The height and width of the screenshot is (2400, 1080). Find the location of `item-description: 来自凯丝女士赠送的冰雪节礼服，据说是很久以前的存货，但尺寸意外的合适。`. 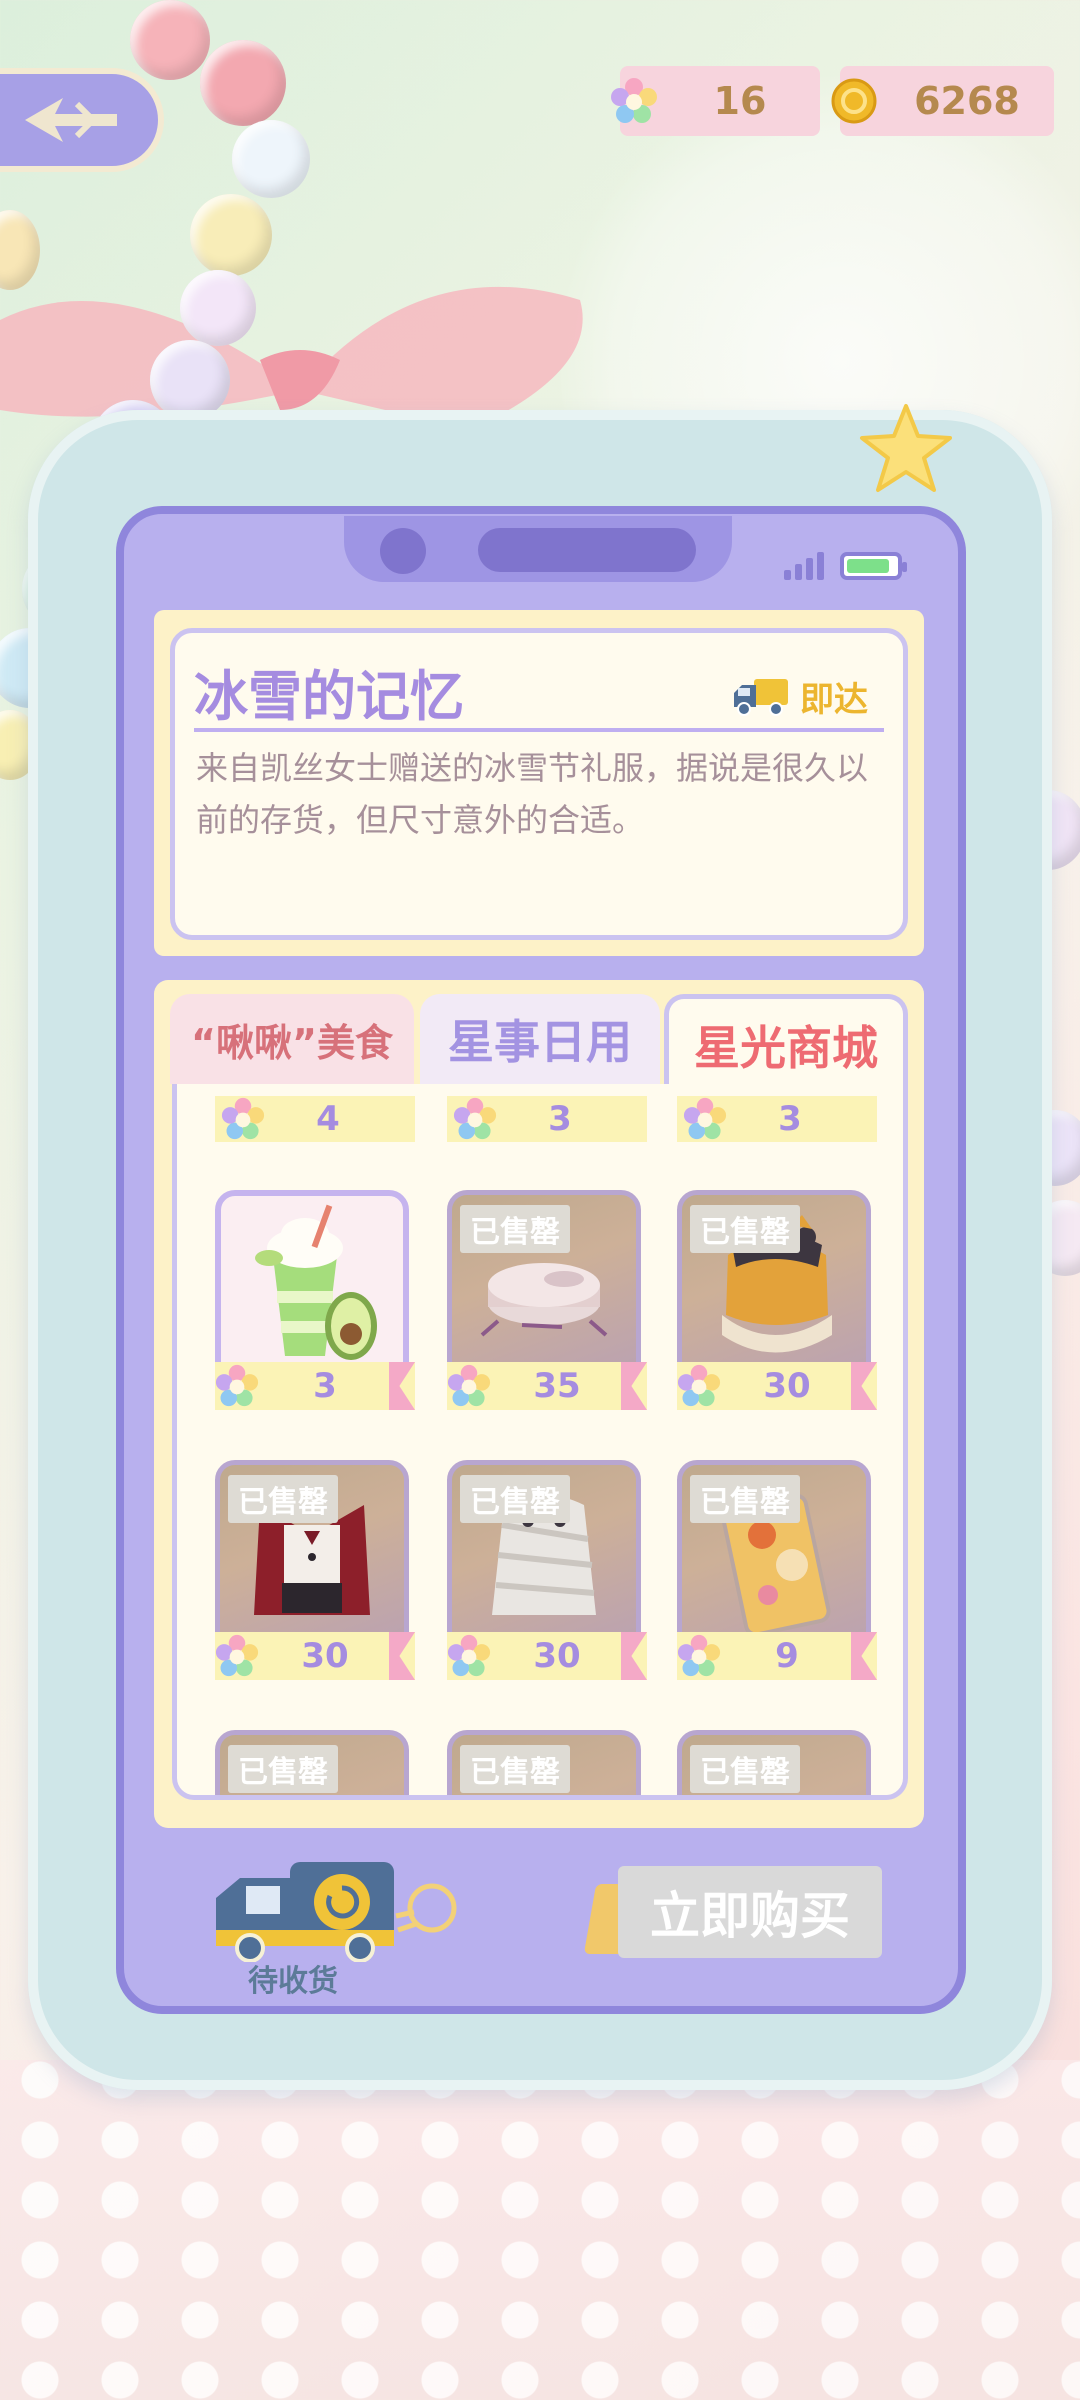

item-description: 来自凯丝女士赠送的冰雪节礼服，据说是很久以前的存货，但尺寸意外的合适。 is located at coordinates (532, 794).